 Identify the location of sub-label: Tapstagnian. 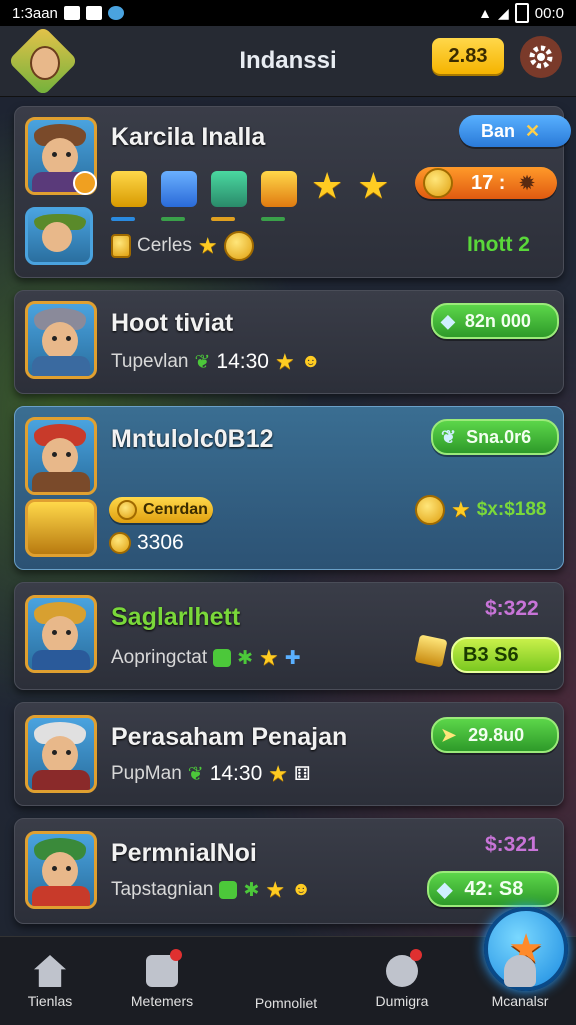
(162, 889).